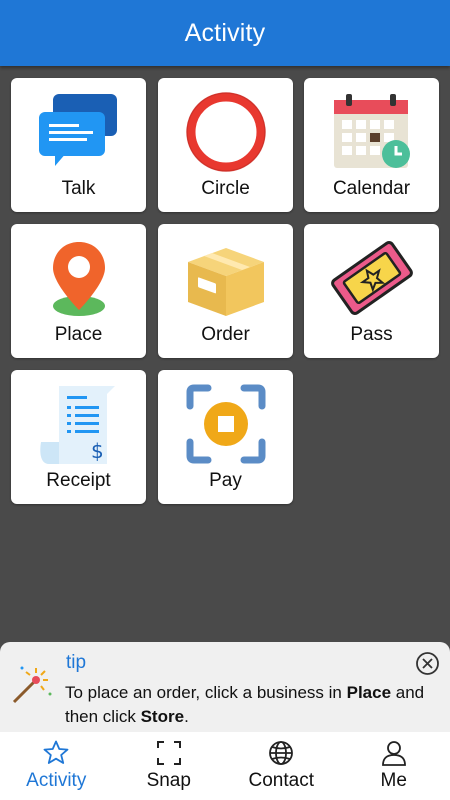 The image size is (450, 800). What do you see at coordinates (169, 766) in the screenshot?
I see `tab-snap: Snap` at bounding box center [169, 766].